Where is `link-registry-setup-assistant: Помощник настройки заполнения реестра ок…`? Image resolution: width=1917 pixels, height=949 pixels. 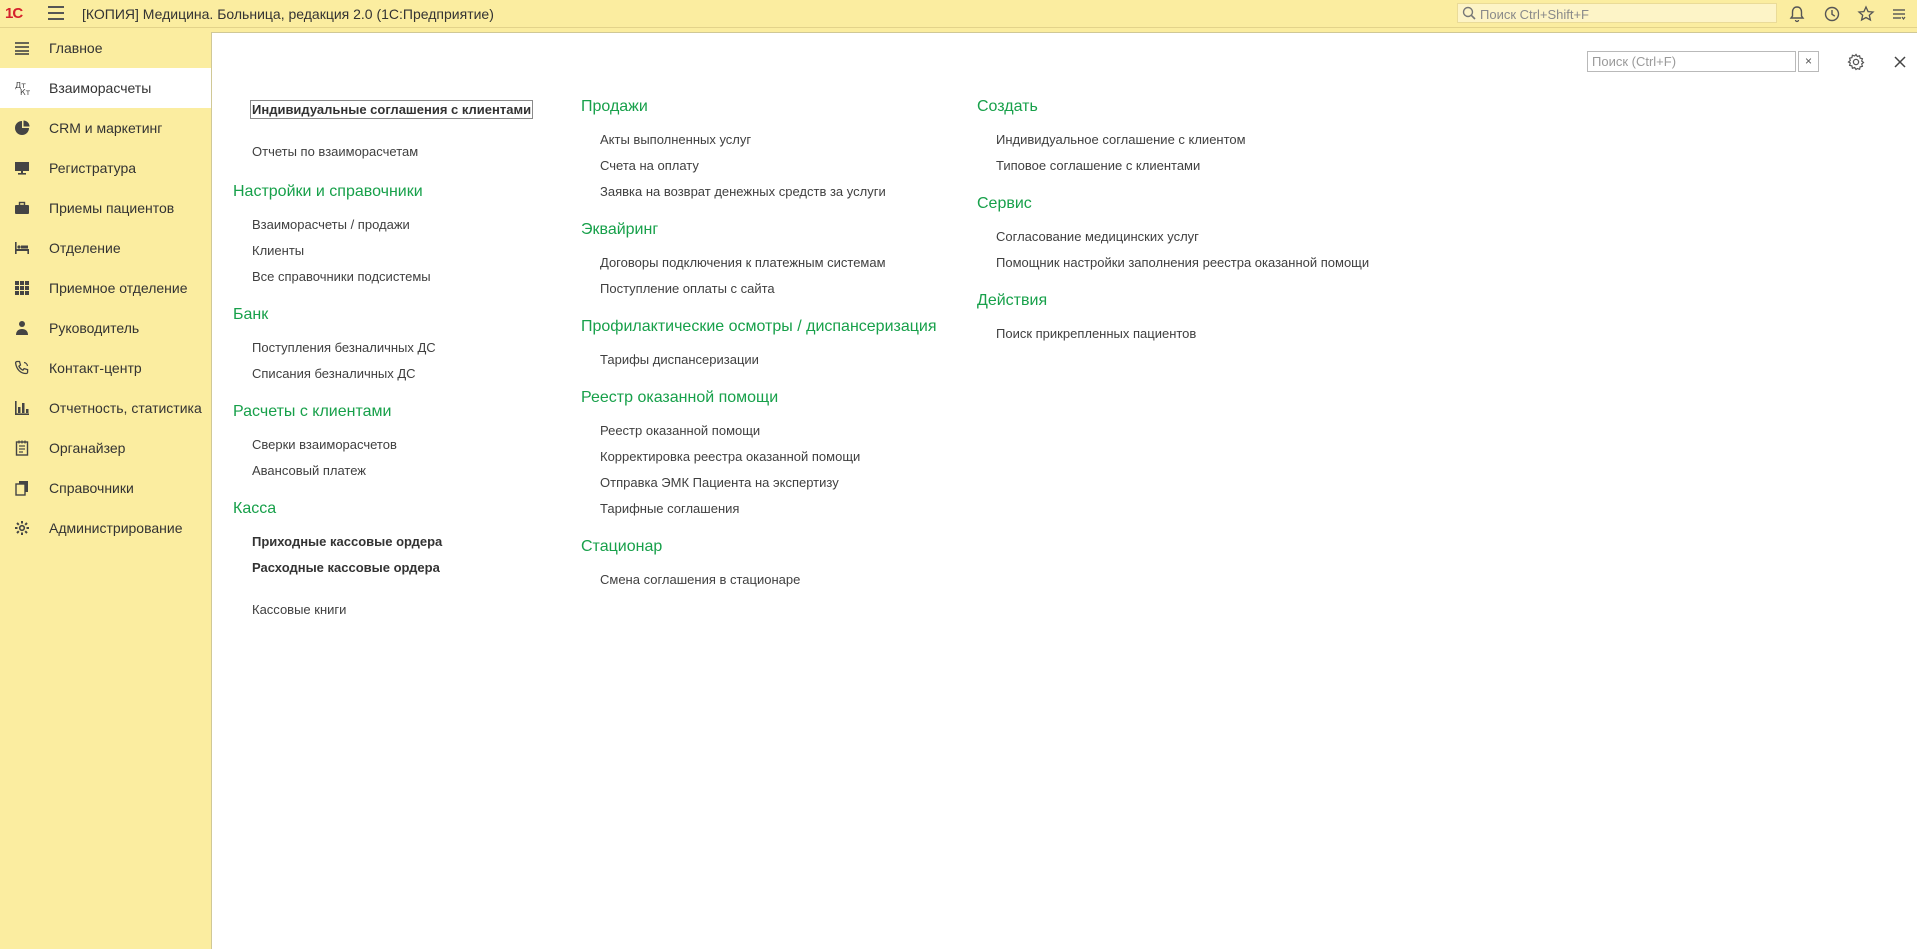
link-registry-setup-assistant: Помощник настройки заполнения реестра ок… is located at coordinates (1182, 262).